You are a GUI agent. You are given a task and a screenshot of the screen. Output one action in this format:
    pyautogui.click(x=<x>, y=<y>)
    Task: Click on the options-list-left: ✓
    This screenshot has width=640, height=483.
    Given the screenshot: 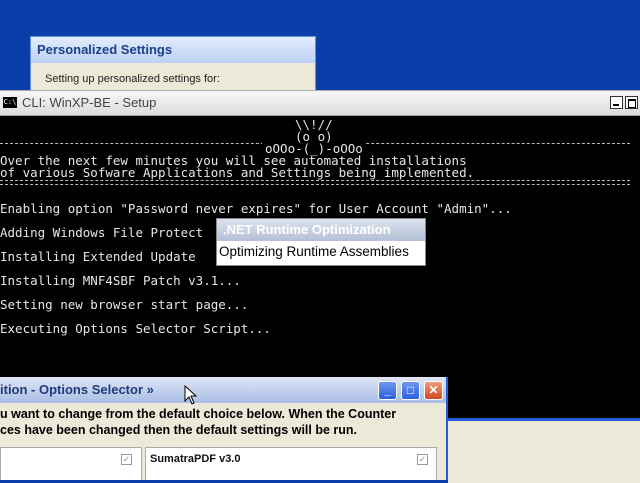 What is the action you would take?
    pyautogui.click(x=71, y=463)
    